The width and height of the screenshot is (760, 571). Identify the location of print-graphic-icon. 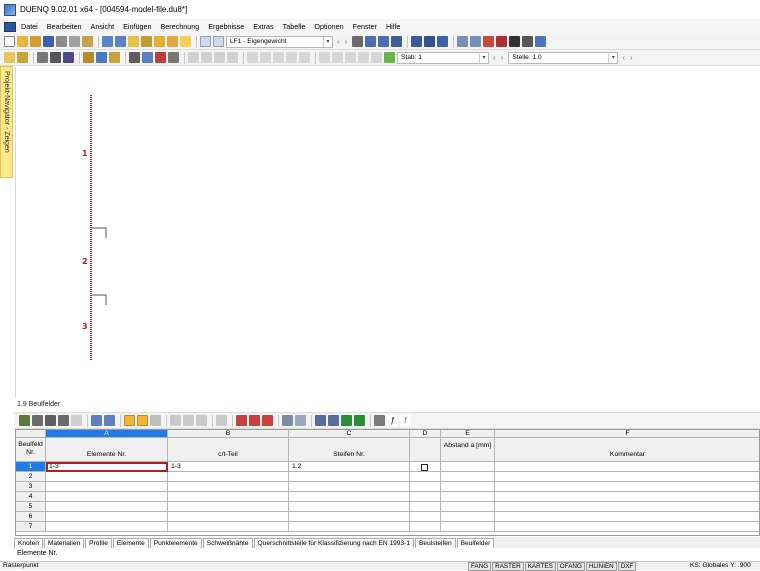
(74, 41).